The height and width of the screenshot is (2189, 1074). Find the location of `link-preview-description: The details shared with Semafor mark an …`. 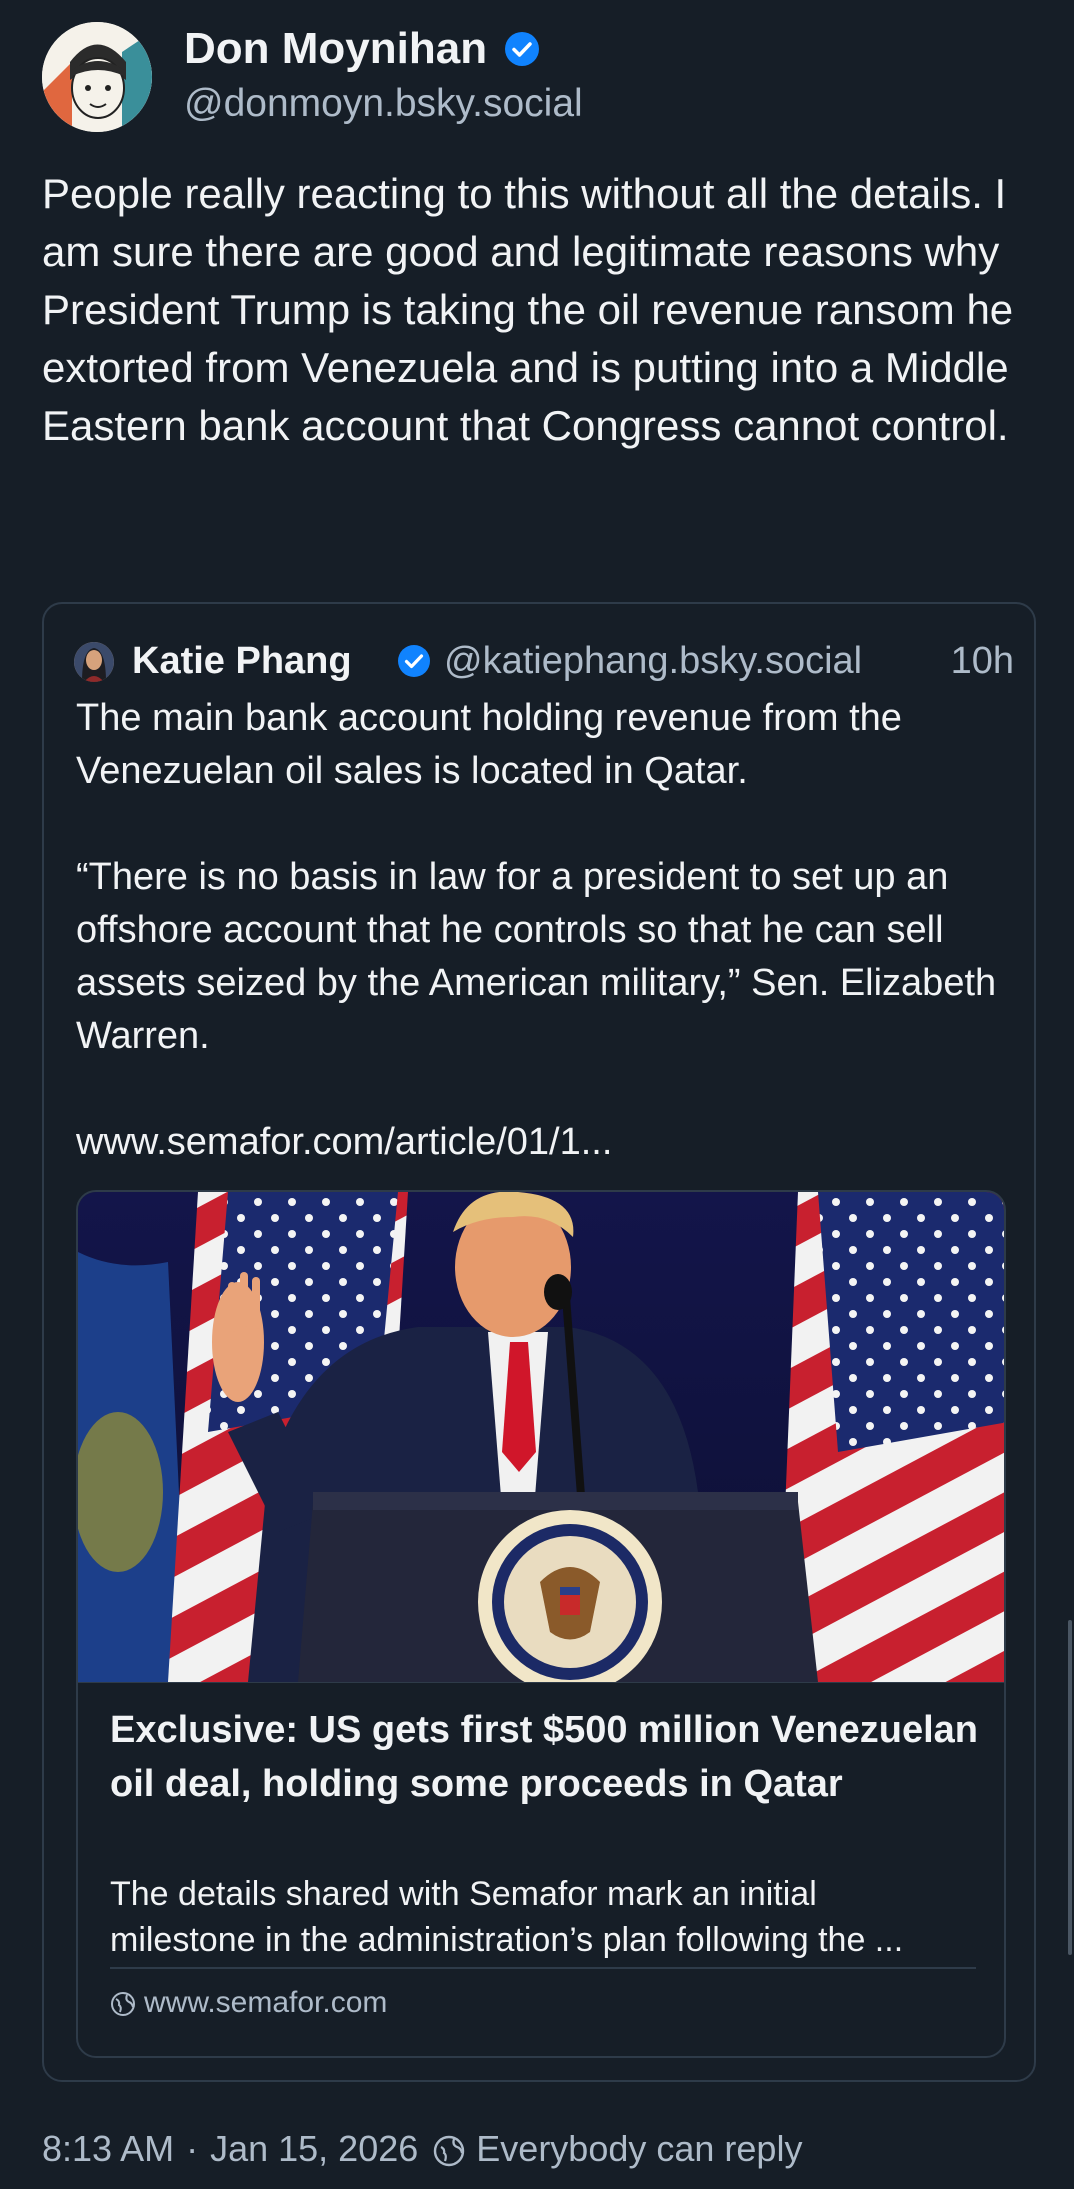

link-preview-description: The details shared with Semafor mark an … is located at coordinates (507, 1917).